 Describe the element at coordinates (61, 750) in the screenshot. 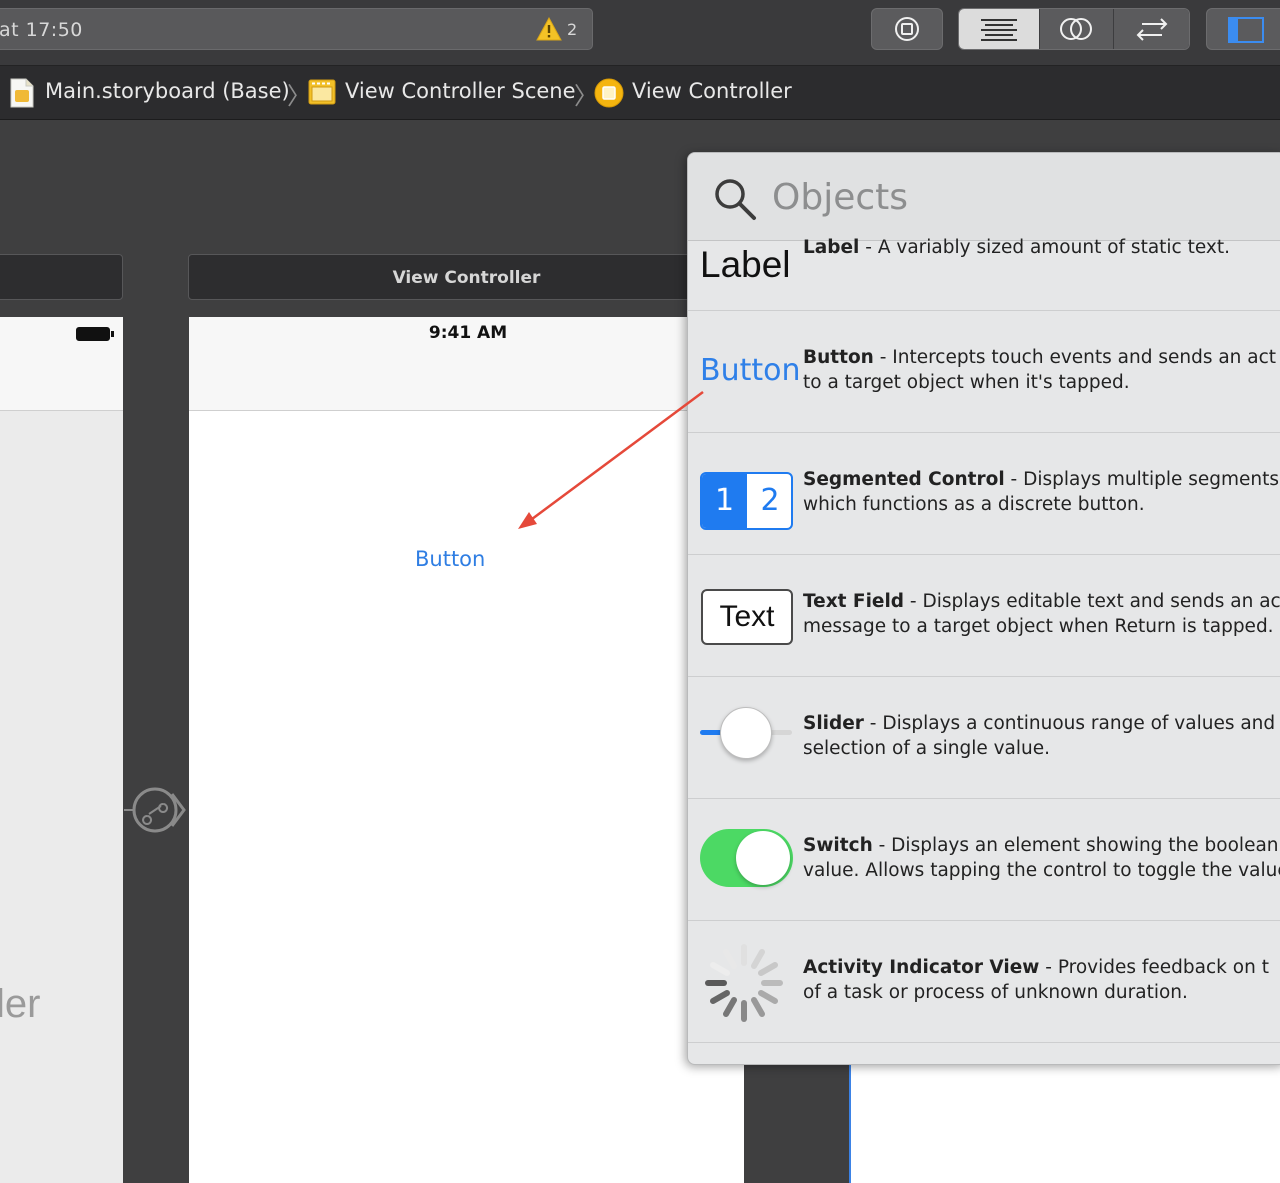

I see `left-scene-screen: ler` at that location.